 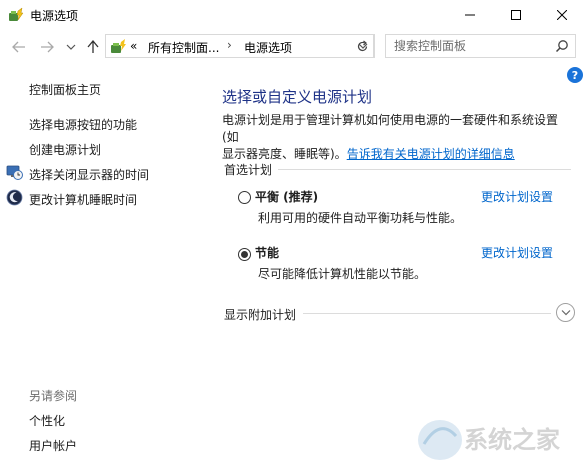 What do you see at coordinates (260, 314) in the screenshot?
I see `show-additional-plans-label: 显示附加计划` at bounding box center [260, 314].